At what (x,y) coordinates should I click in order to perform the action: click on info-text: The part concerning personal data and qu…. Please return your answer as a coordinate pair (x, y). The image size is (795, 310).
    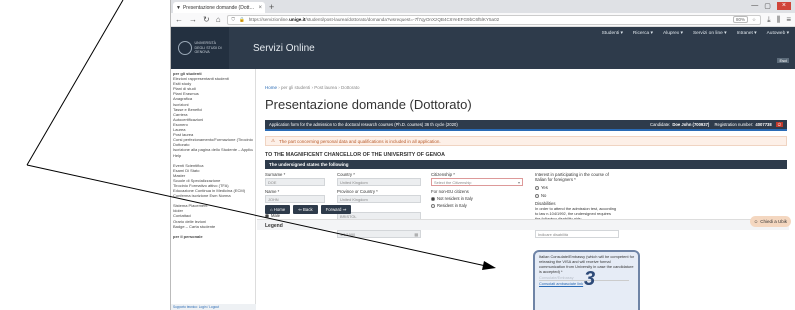
    Looking at the image, I should click on (360, 141).